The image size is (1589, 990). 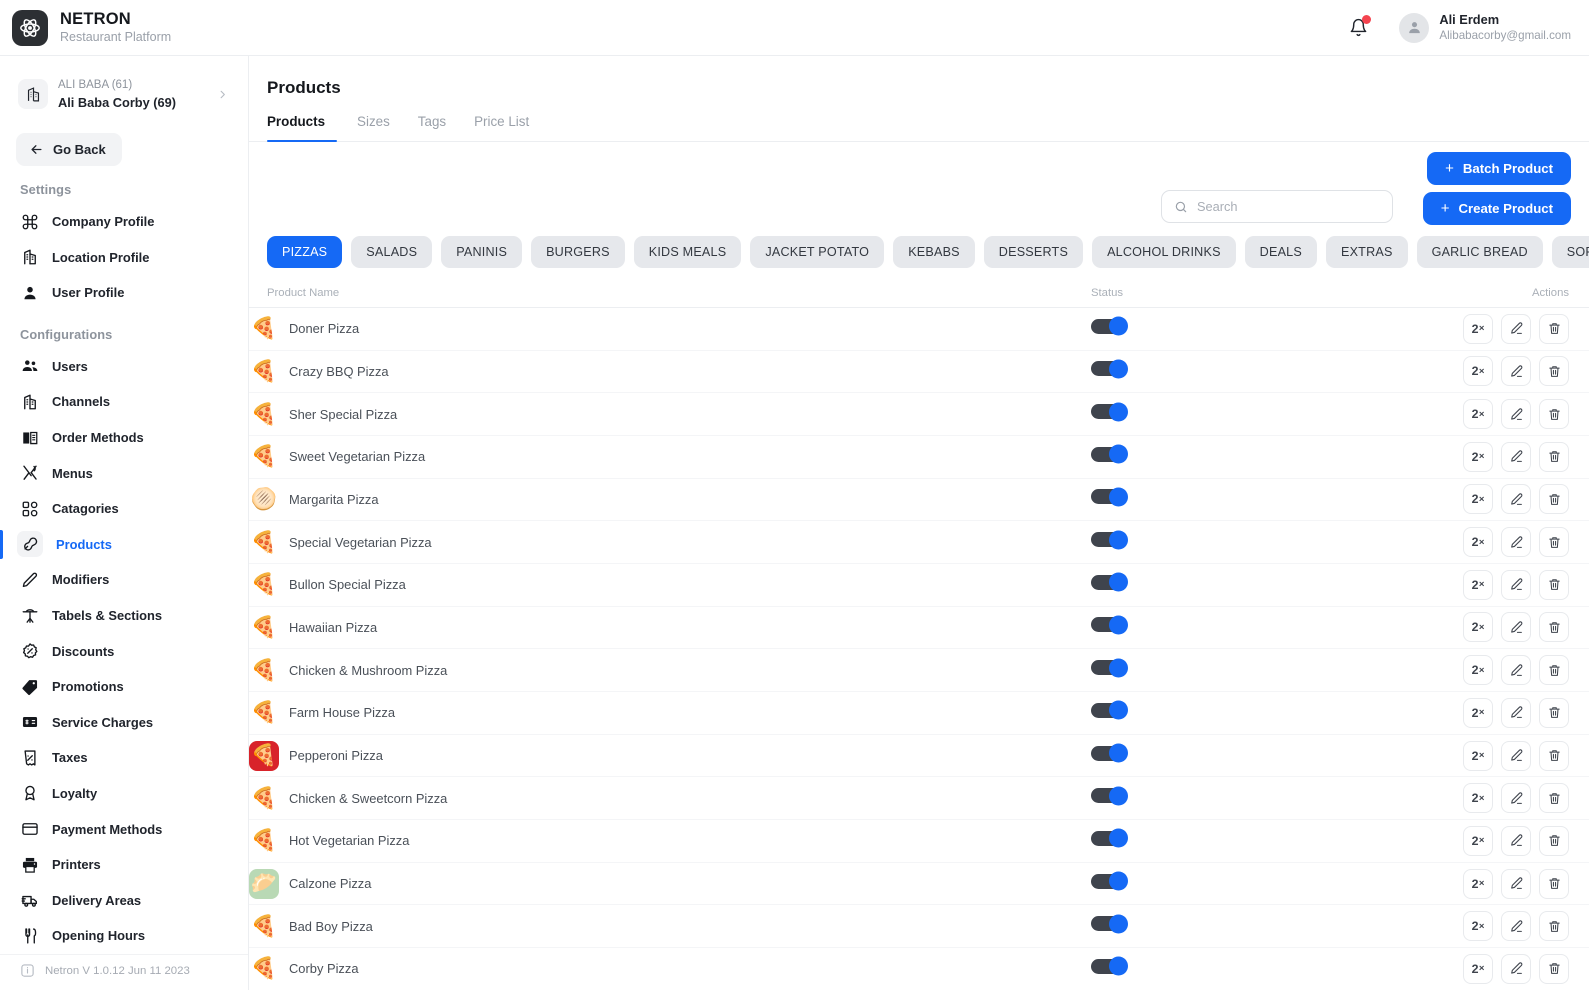 What do you see at coordinates (919, 329) in the screenshot?
I see `table-row: 🍕 Doner Pizza 2 ×` at bounding box center [919, 329].